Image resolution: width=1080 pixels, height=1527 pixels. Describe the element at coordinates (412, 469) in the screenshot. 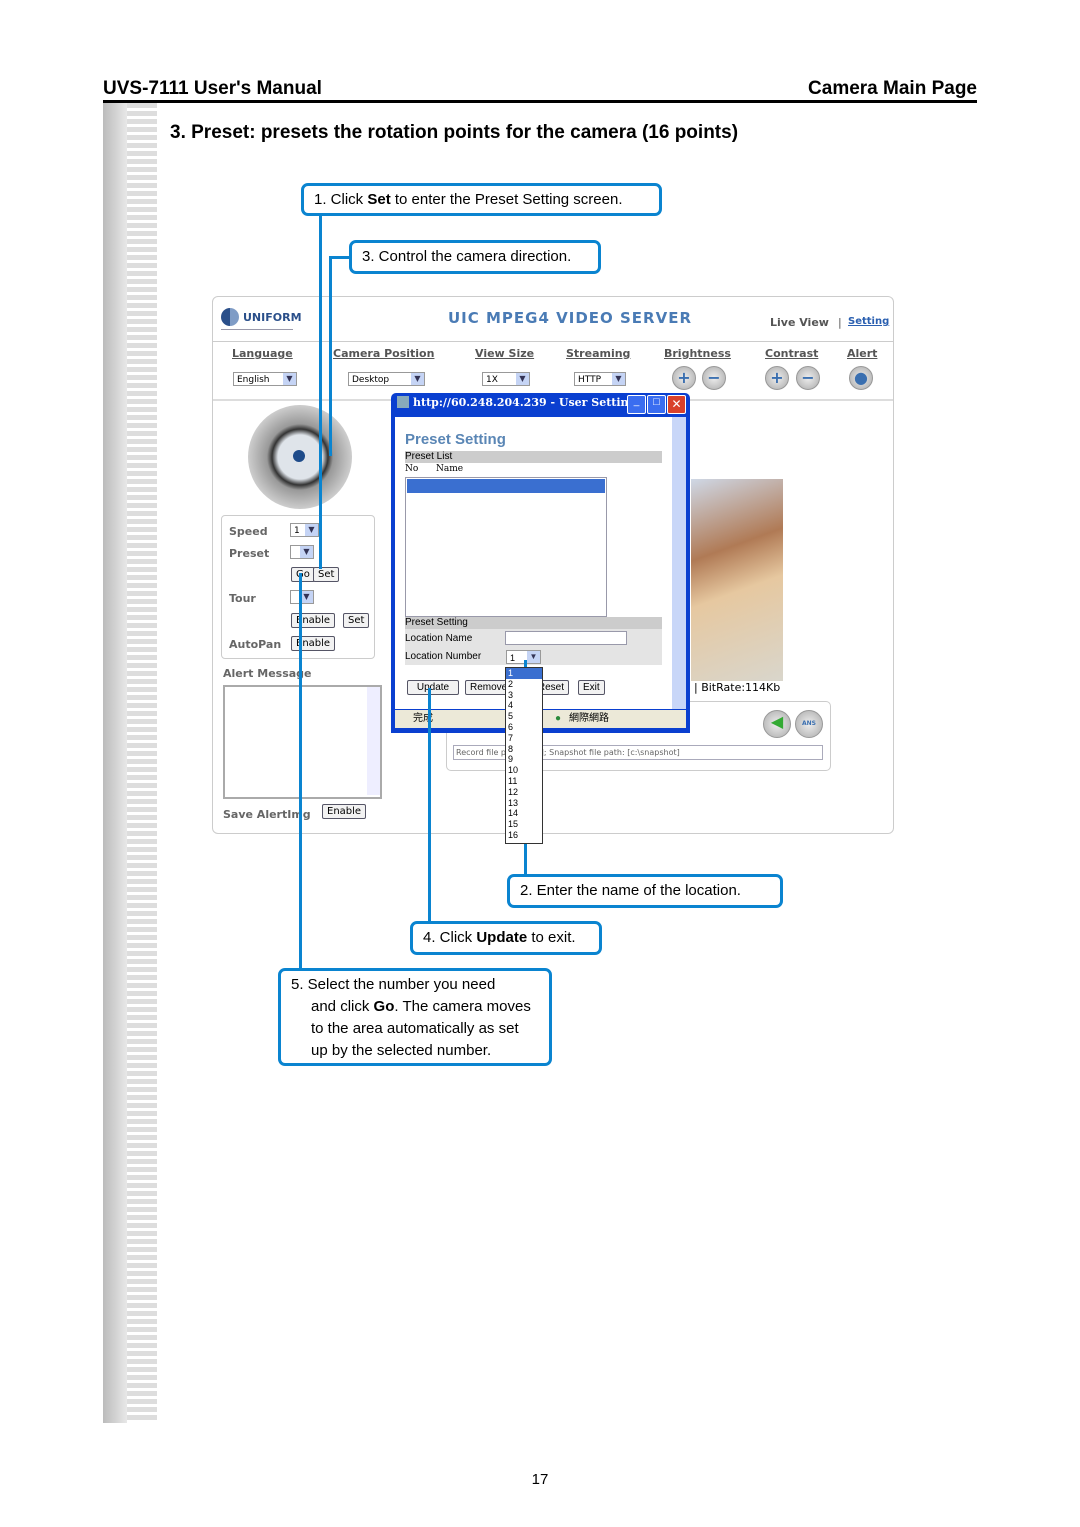

I see `col-no: No` at that location.